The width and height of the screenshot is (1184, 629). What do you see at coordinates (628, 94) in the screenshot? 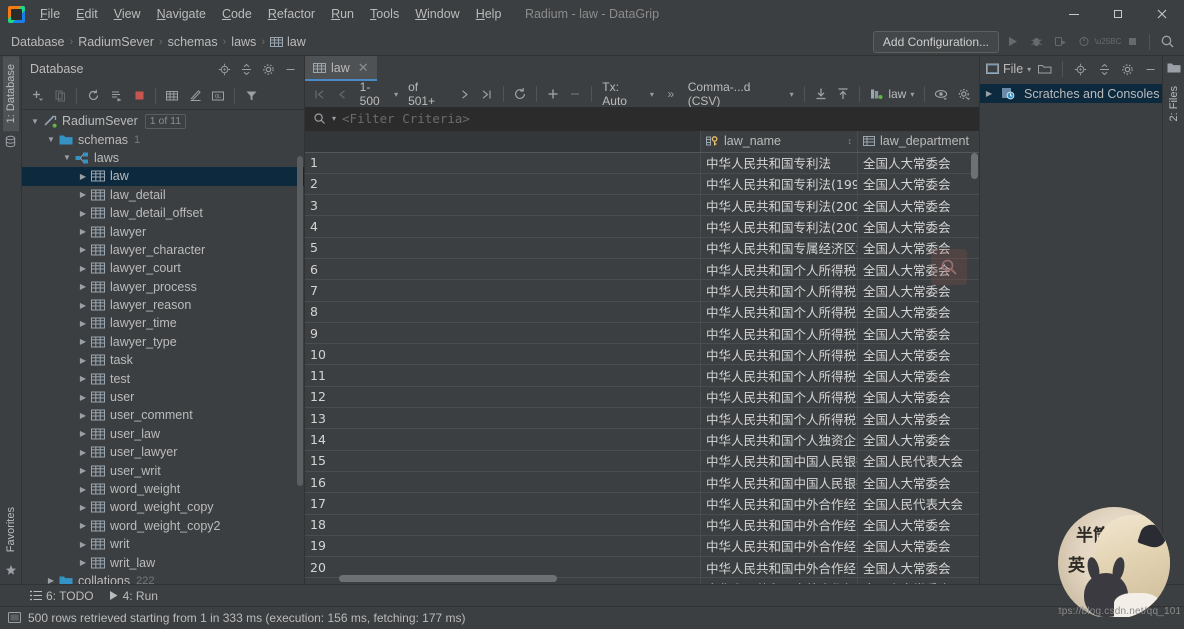
I see `transaction-mode-selector: Tx: Auto ▾` at bounding box center [628, 94].